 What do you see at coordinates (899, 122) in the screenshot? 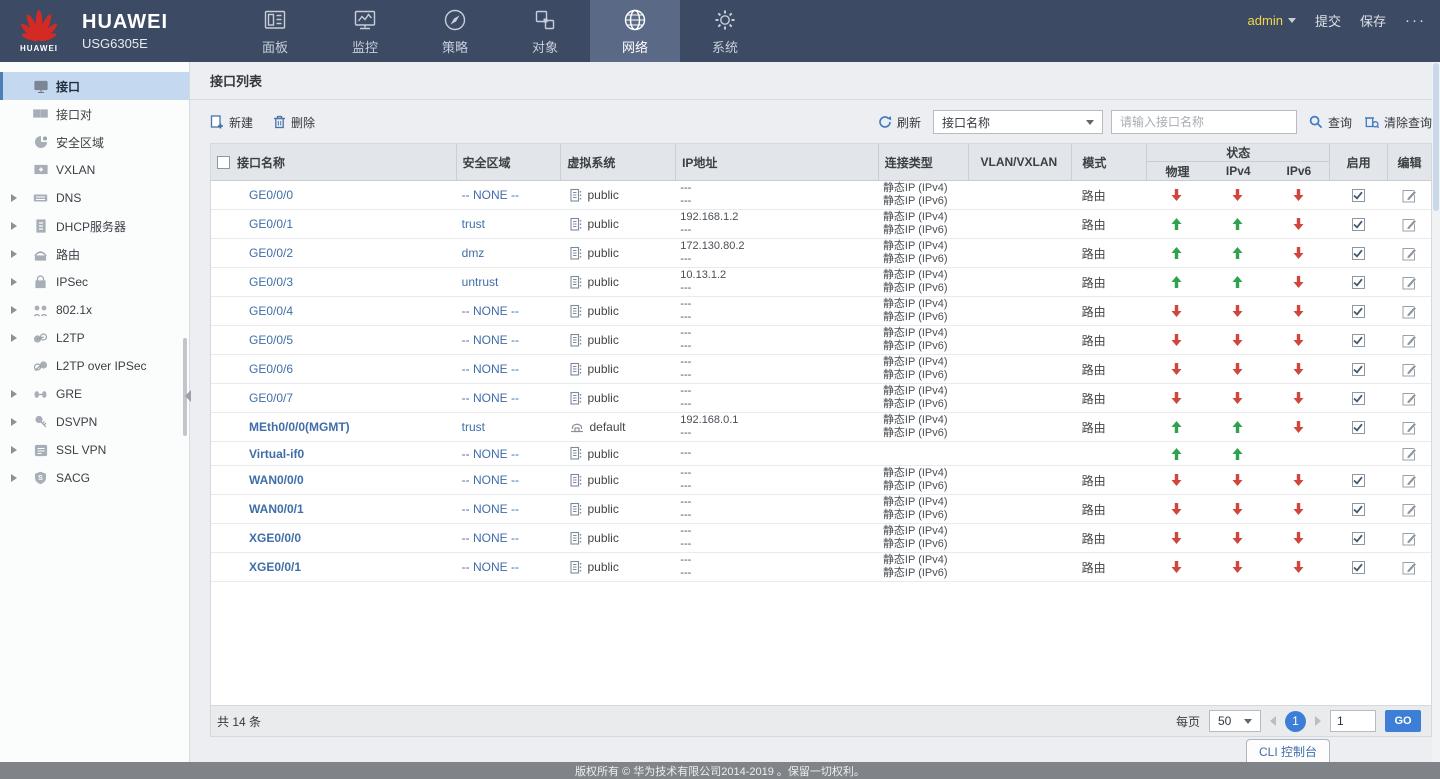
I see `refresh-button: 刷新` at bounding box center [899, 122].